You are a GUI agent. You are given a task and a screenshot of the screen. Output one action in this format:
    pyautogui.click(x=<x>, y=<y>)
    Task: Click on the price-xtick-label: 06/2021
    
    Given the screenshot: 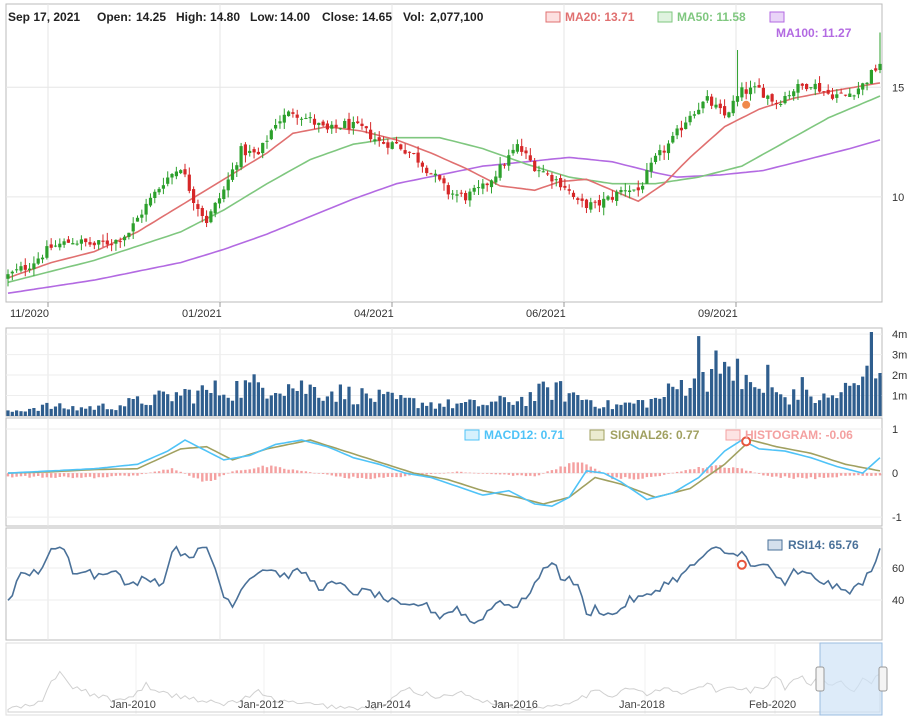 What is the action you would take?
    pyautogui.click(x=546, y=314)
    